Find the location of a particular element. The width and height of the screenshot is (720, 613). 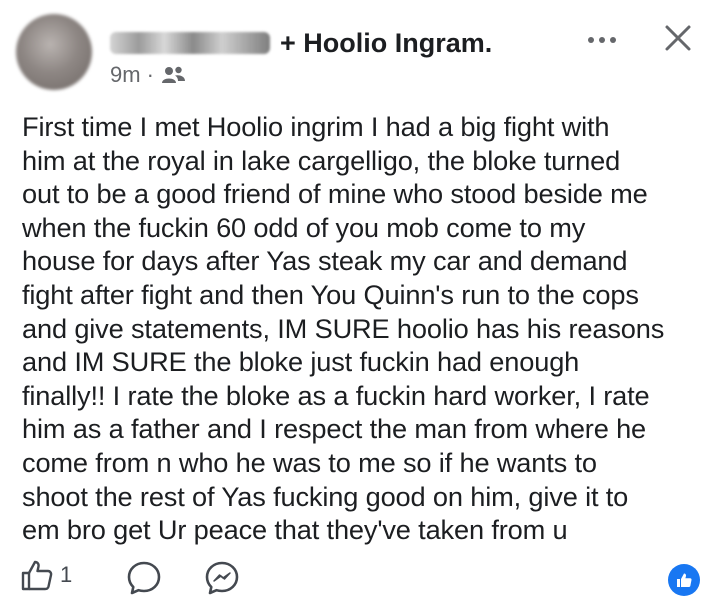

like-reaction-icon is located at coordinates (684, 580).